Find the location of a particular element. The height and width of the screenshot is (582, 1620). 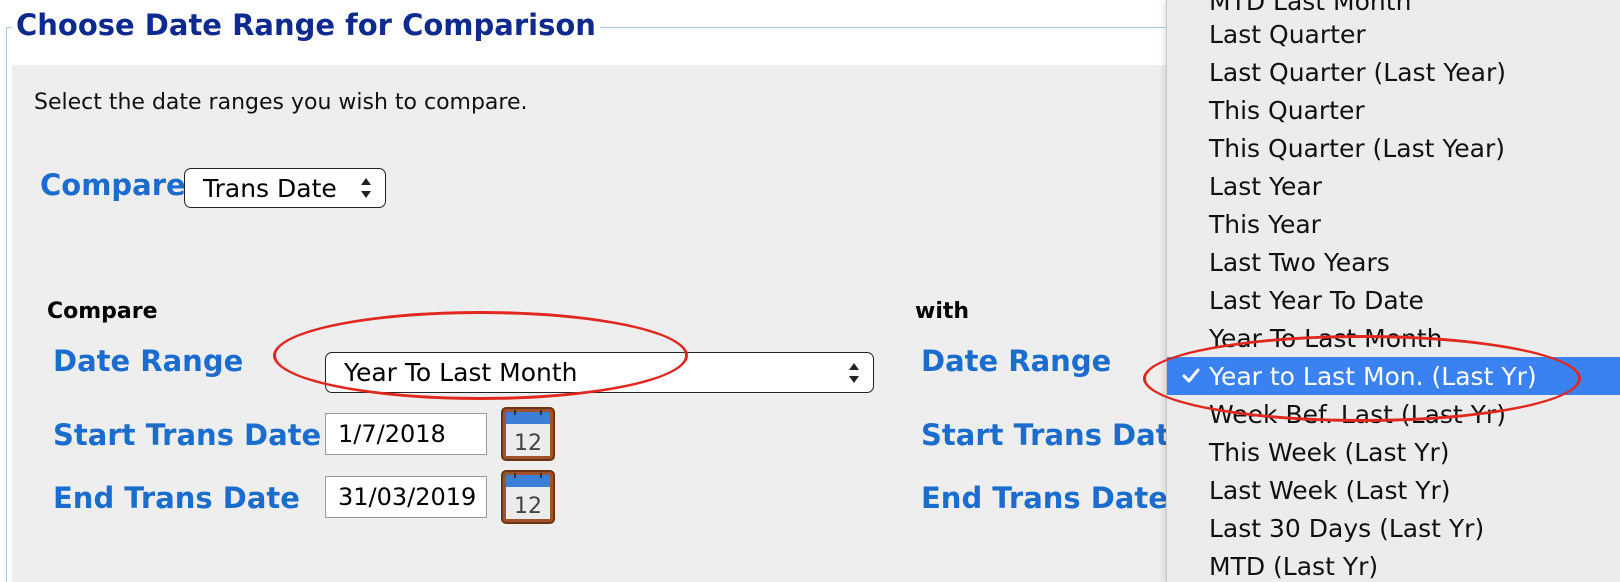

dropdown-option: Week Bef. Last (Last Yr) is located at coordinates (1393, 414).